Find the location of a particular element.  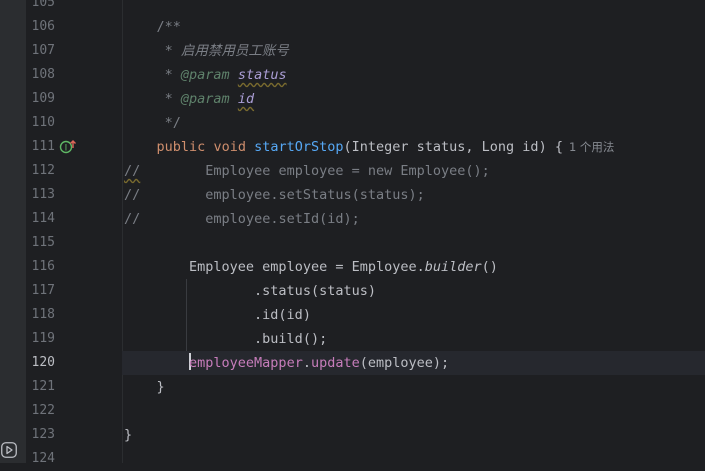

line-number: 109 is located at coordinates (43, 98).